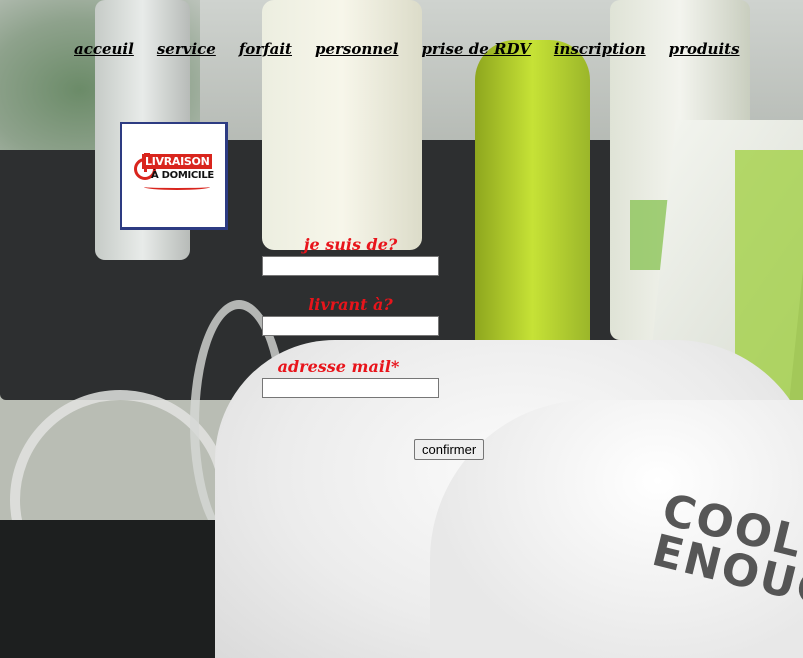  I want to click on email-label: adresse mail*, so click(338, 366).